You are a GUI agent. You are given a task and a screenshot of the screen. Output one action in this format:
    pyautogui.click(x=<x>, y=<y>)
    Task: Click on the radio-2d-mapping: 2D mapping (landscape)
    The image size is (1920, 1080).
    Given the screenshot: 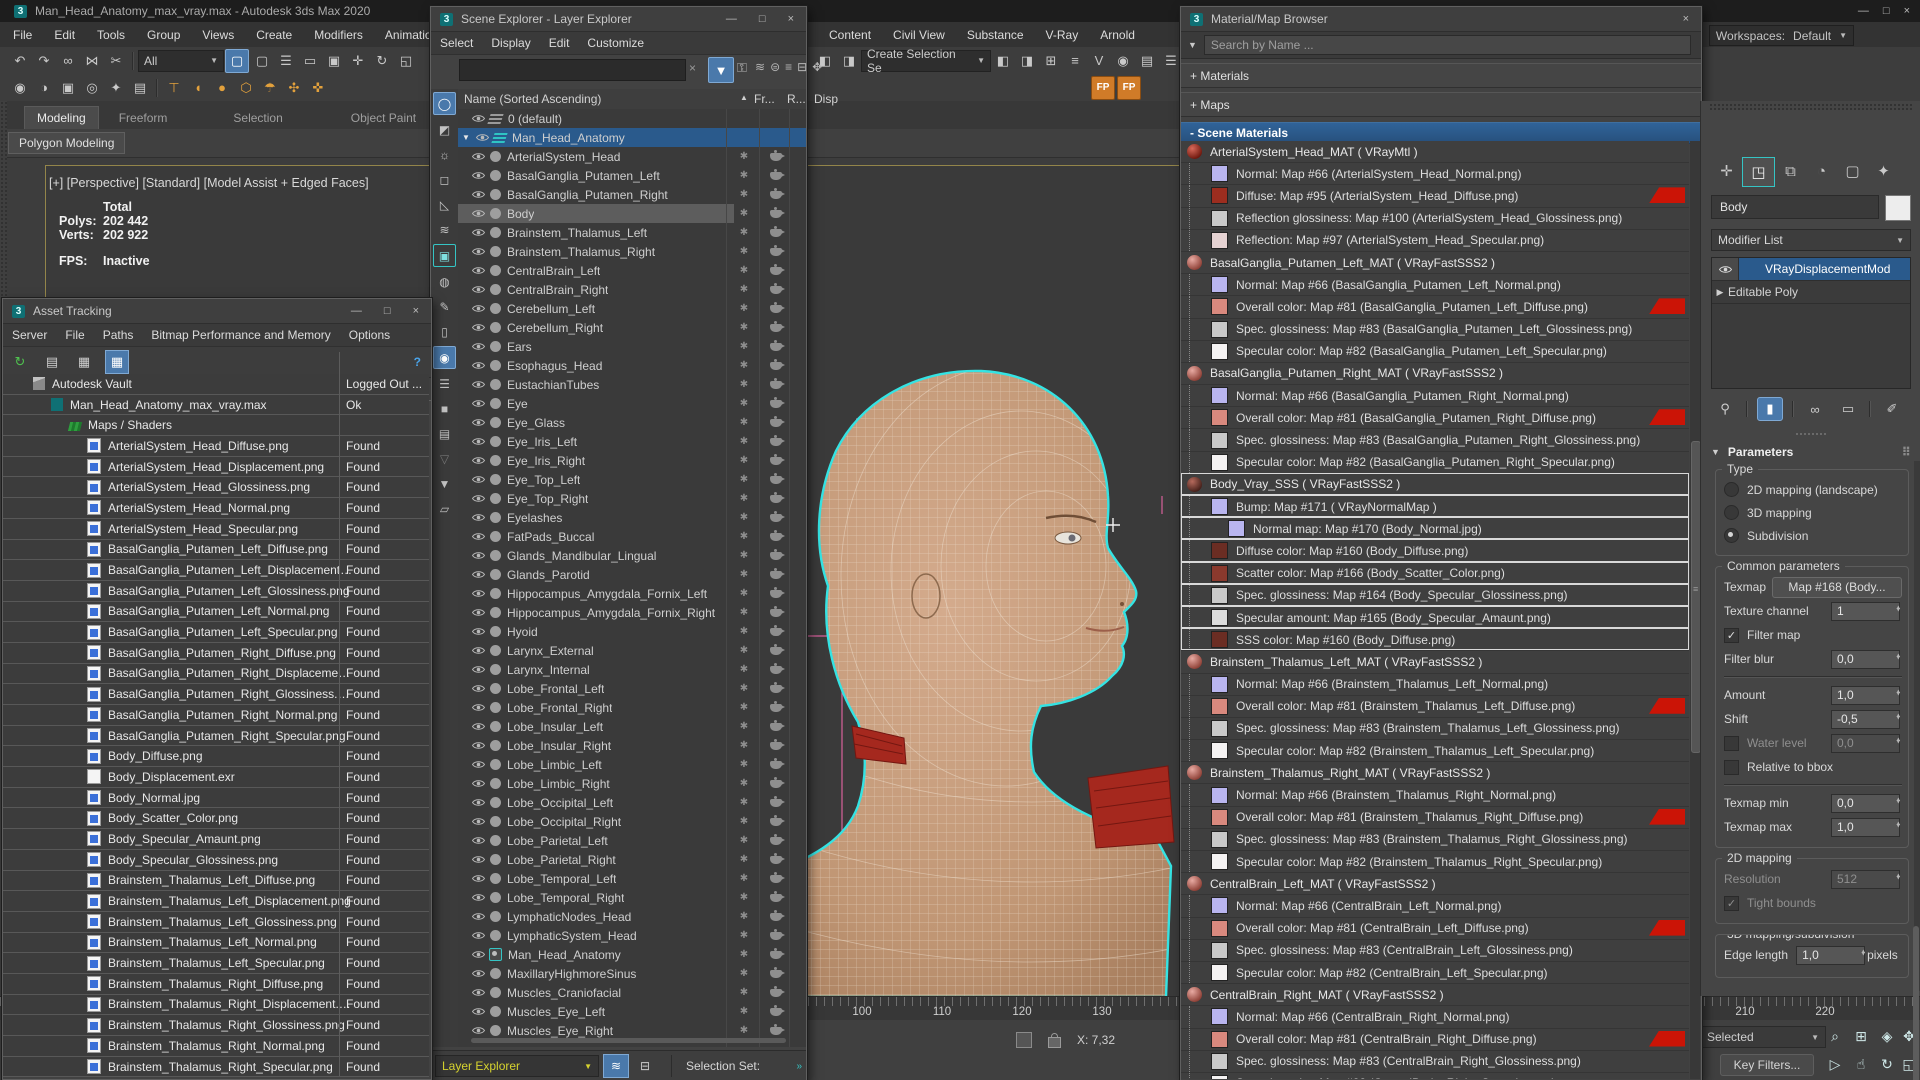 What is the action you would take?
    pyautogui.click(x=1813, y=489)
    